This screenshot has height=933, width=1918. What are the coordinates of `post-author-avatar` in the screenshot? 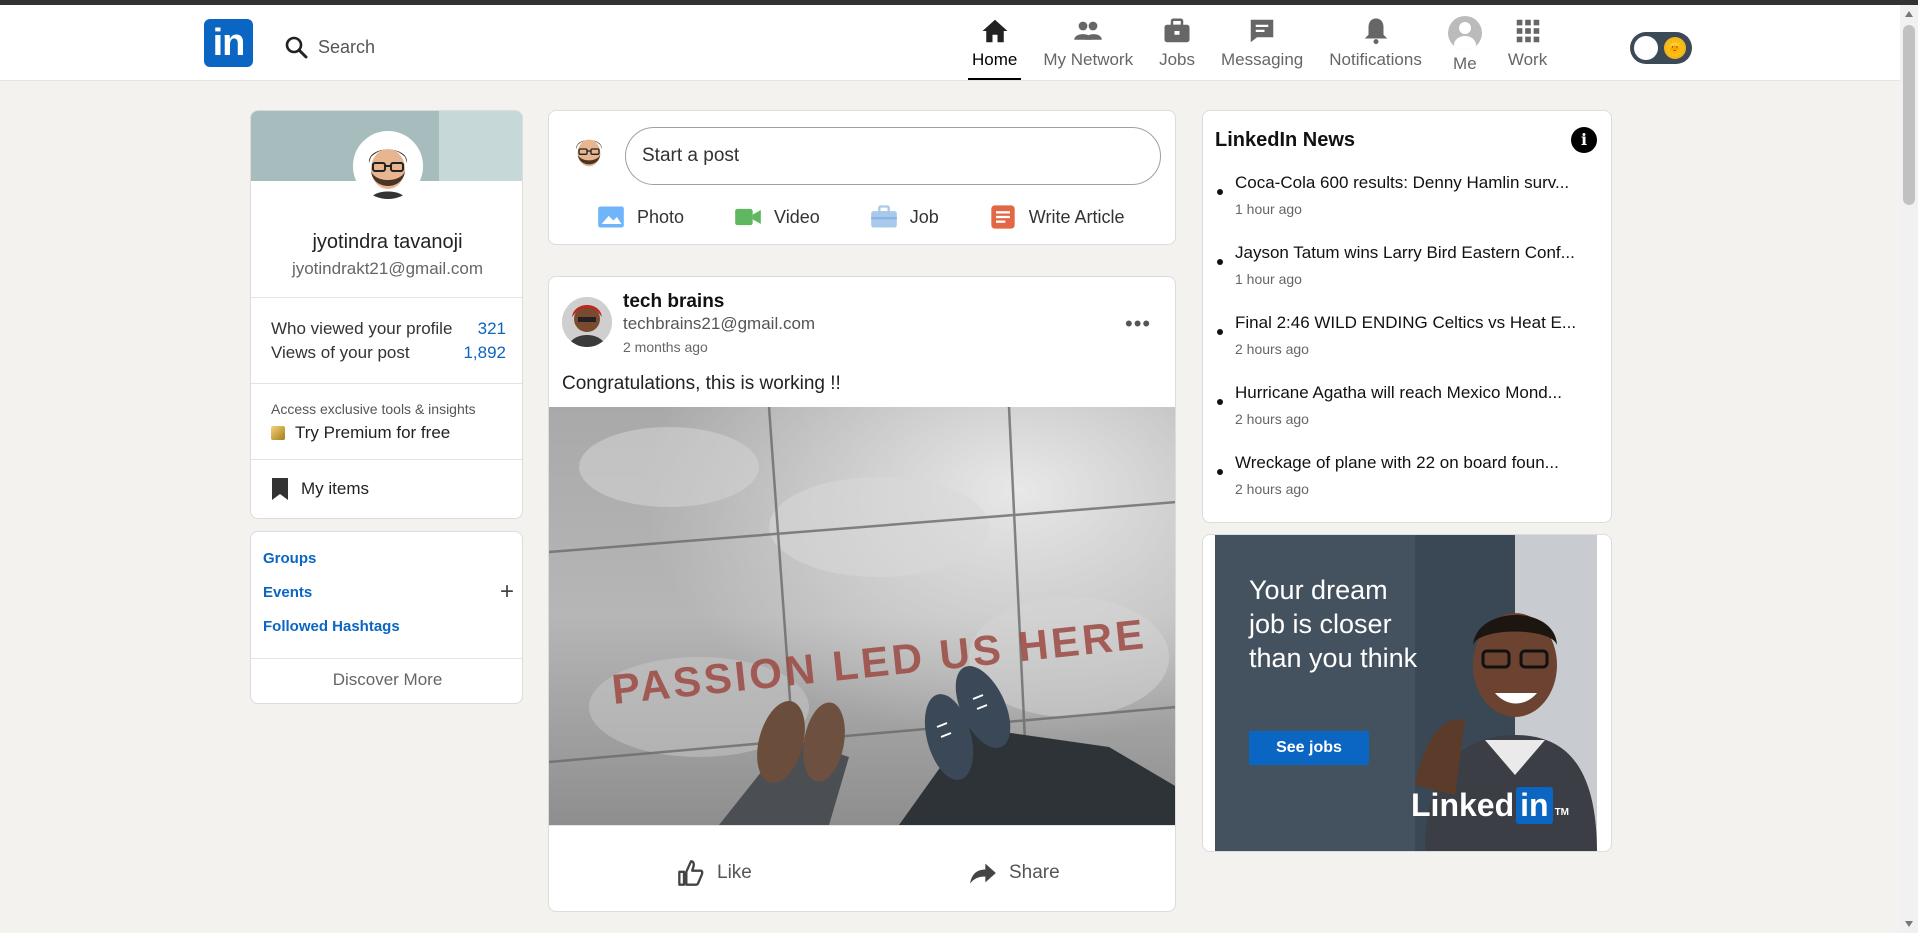 It's located at (587, 322).